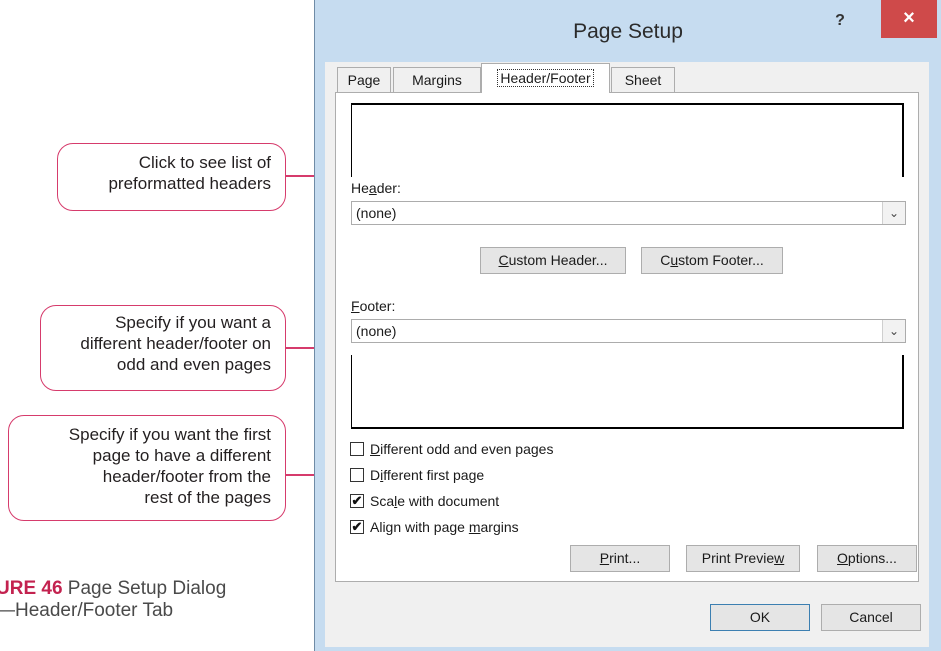  I want to click on ok-button: OK, so click(760, 617).